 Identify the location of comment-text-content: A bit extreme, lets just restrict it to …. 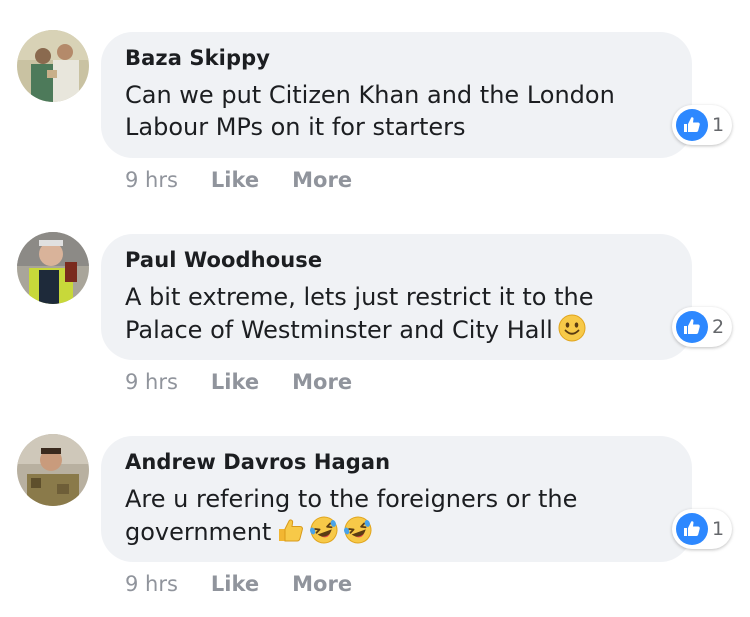
(359, 313).